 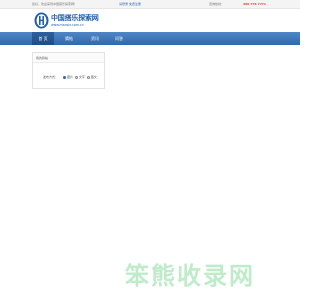 I want to click on nav-item-qa: 问答, so click(x=119, y=38).